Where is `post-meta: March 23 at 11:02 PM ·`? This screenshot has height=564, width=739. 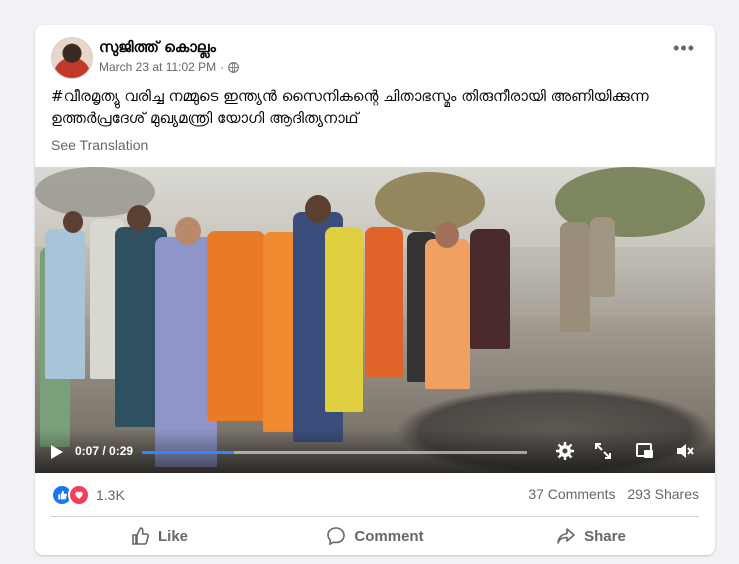 post-meta: March 23 at 11:02 PM · is located at coordinates (169, 67).